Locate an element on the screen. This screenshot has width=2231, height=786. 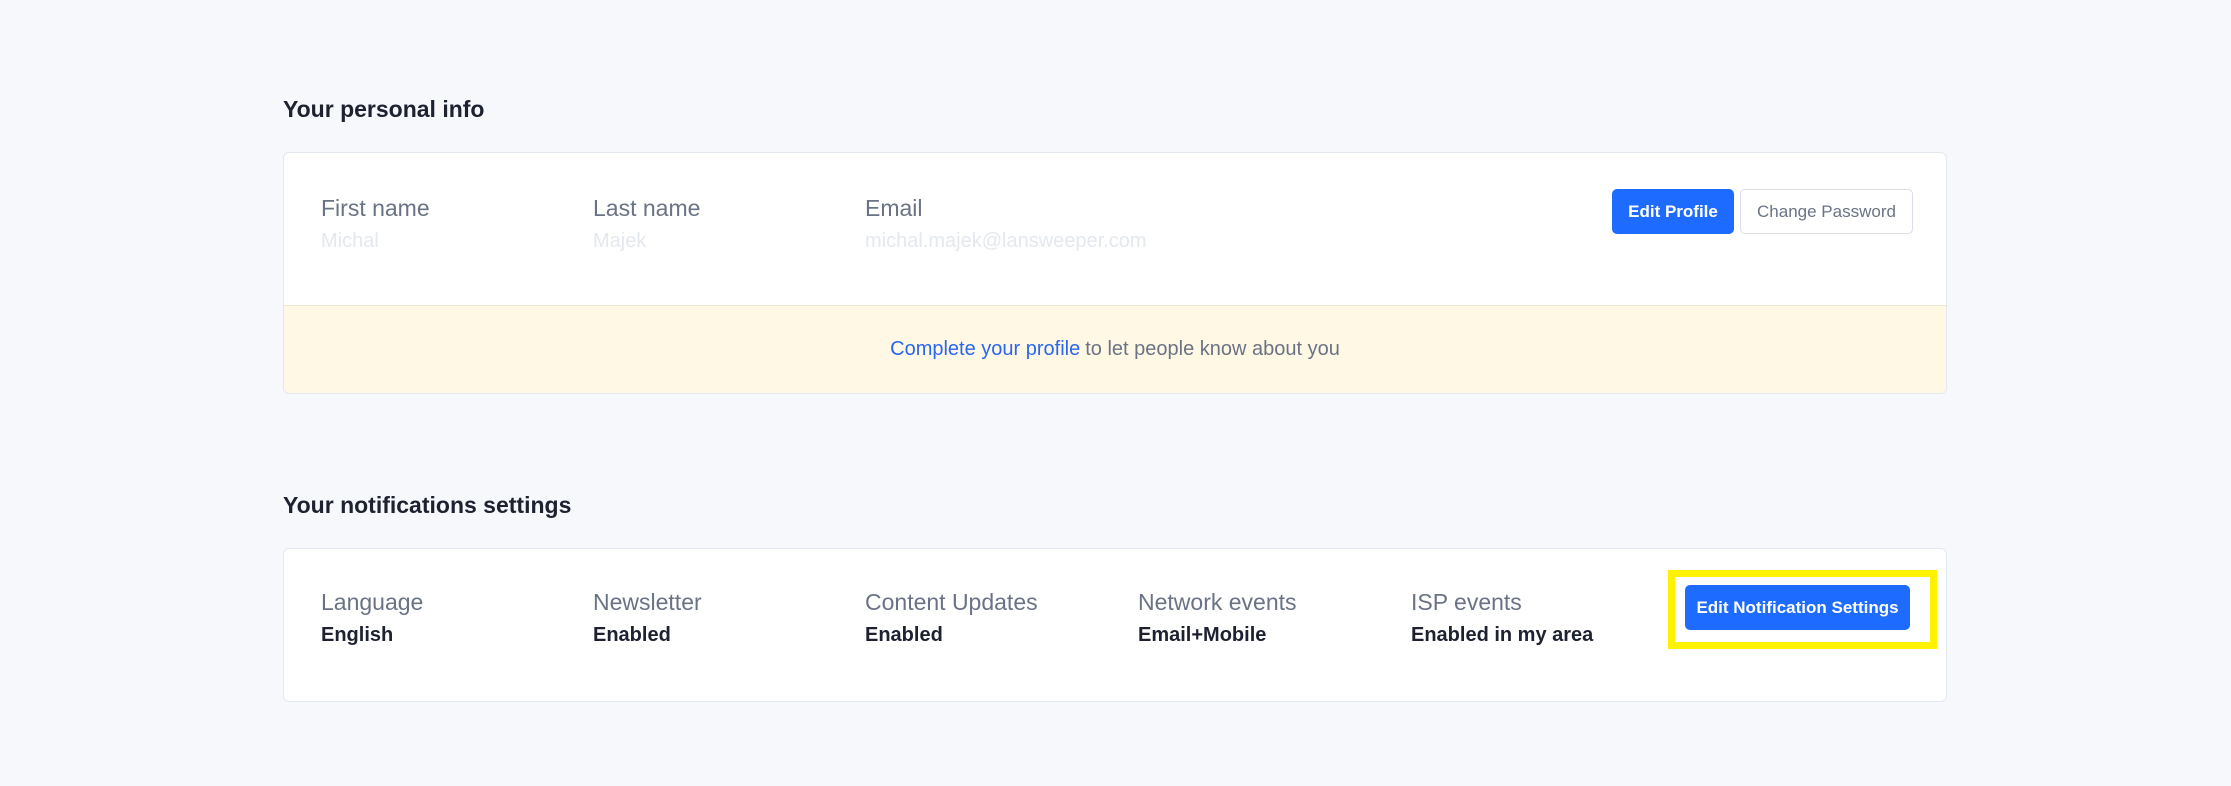
language-value: English is located at coordinates (357, 635).